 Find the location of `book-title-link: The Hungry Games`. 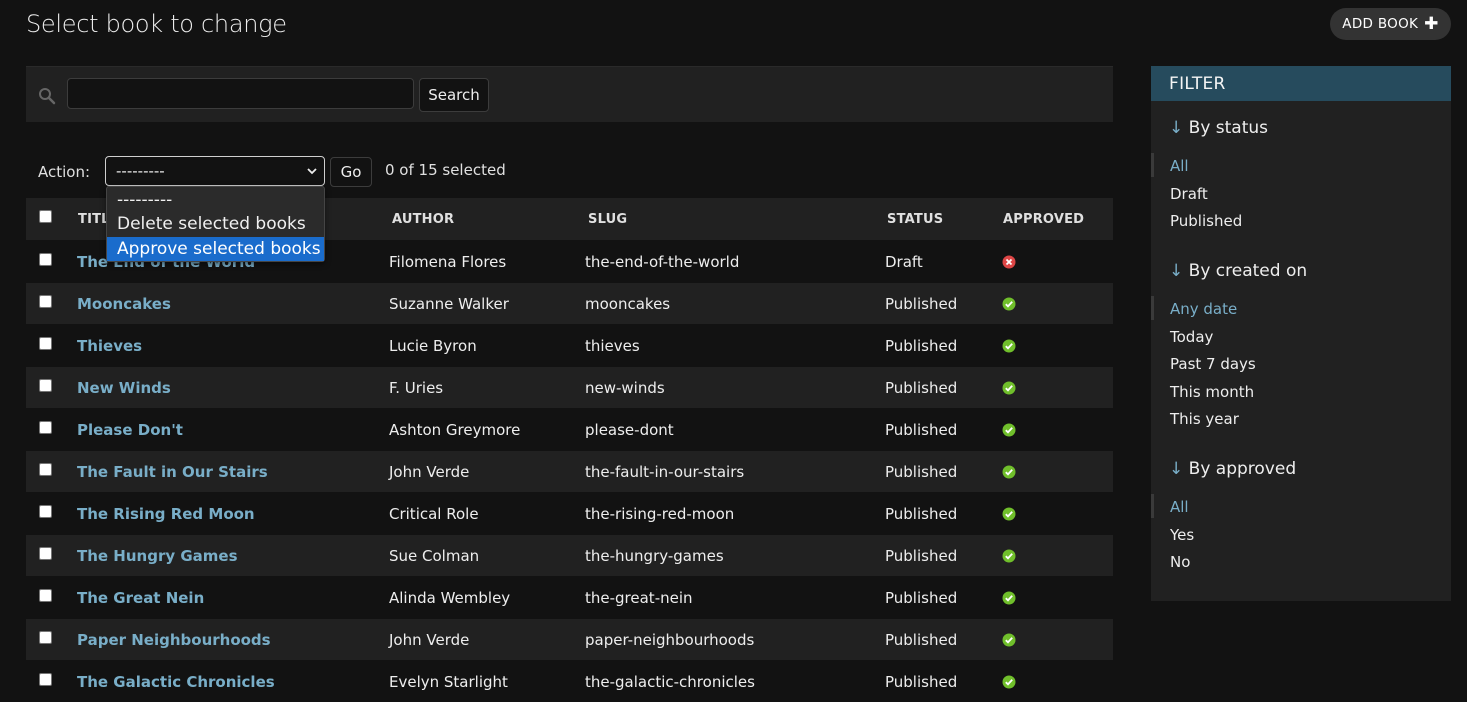

book-title-link: The Hungry Games is located at coordinates (157, 556).